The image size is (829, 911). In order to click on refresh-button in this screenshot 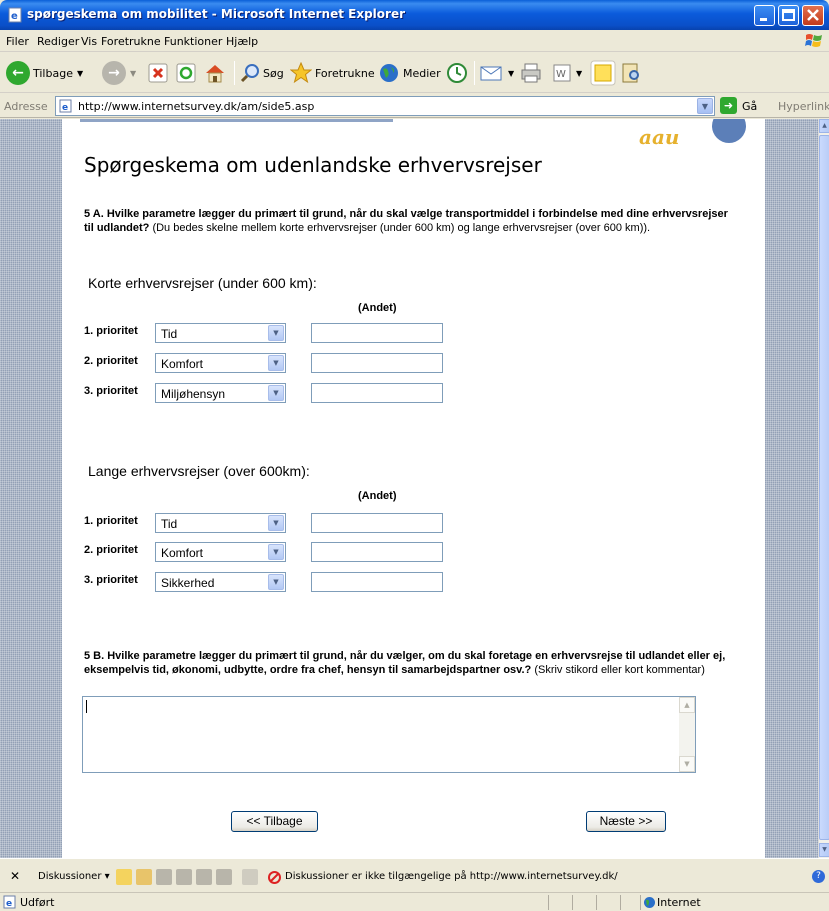, I will do `click(186, 73)`.